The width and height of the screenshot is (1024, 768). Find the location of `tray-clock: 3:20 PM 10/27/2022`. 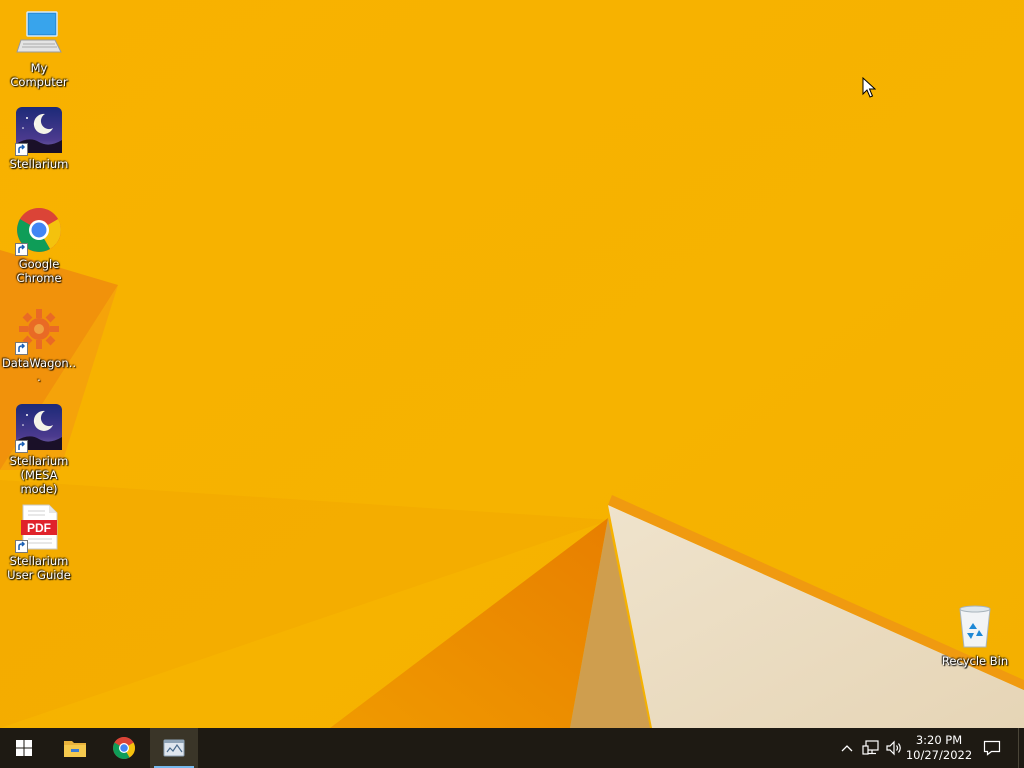

tray-clock: 3:20 PM 10/27/2022 is located at coordinates (939, 748).